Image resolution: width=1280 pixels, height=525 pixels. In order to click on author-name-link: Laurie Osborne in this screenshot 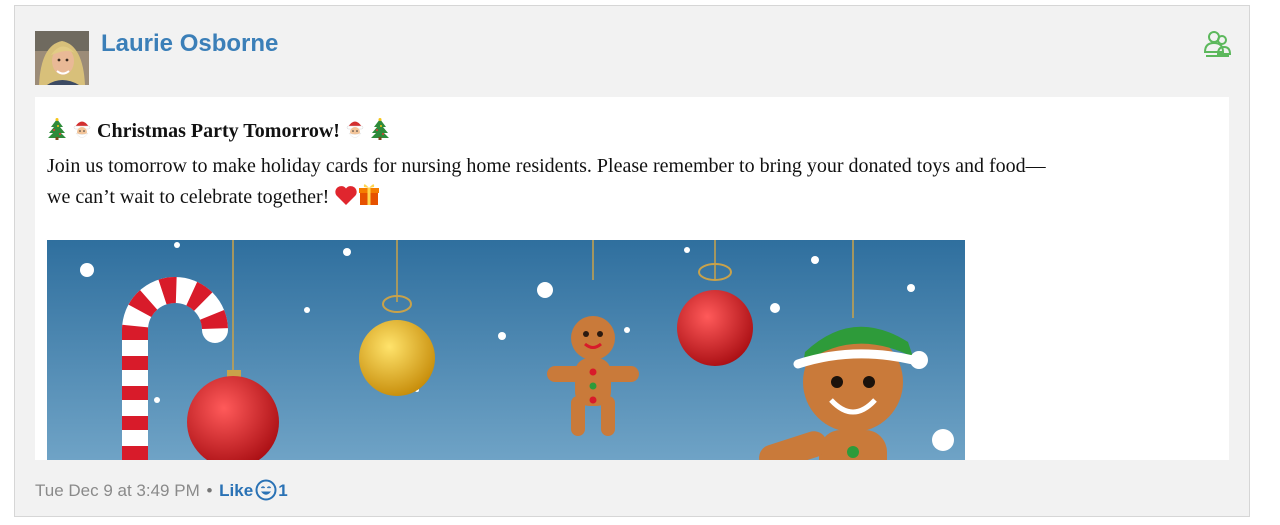, I will do `click(189, 44)`.